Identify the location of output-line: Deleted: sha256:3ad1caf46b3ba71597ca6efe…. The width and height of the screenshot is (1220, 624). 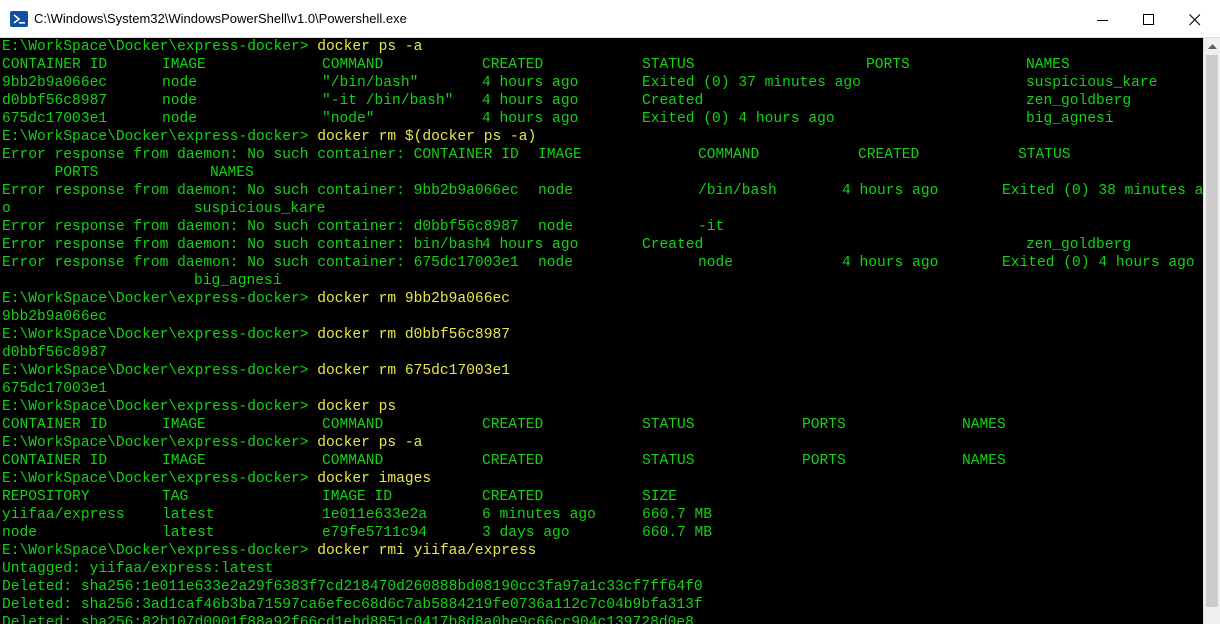
(352, 605).